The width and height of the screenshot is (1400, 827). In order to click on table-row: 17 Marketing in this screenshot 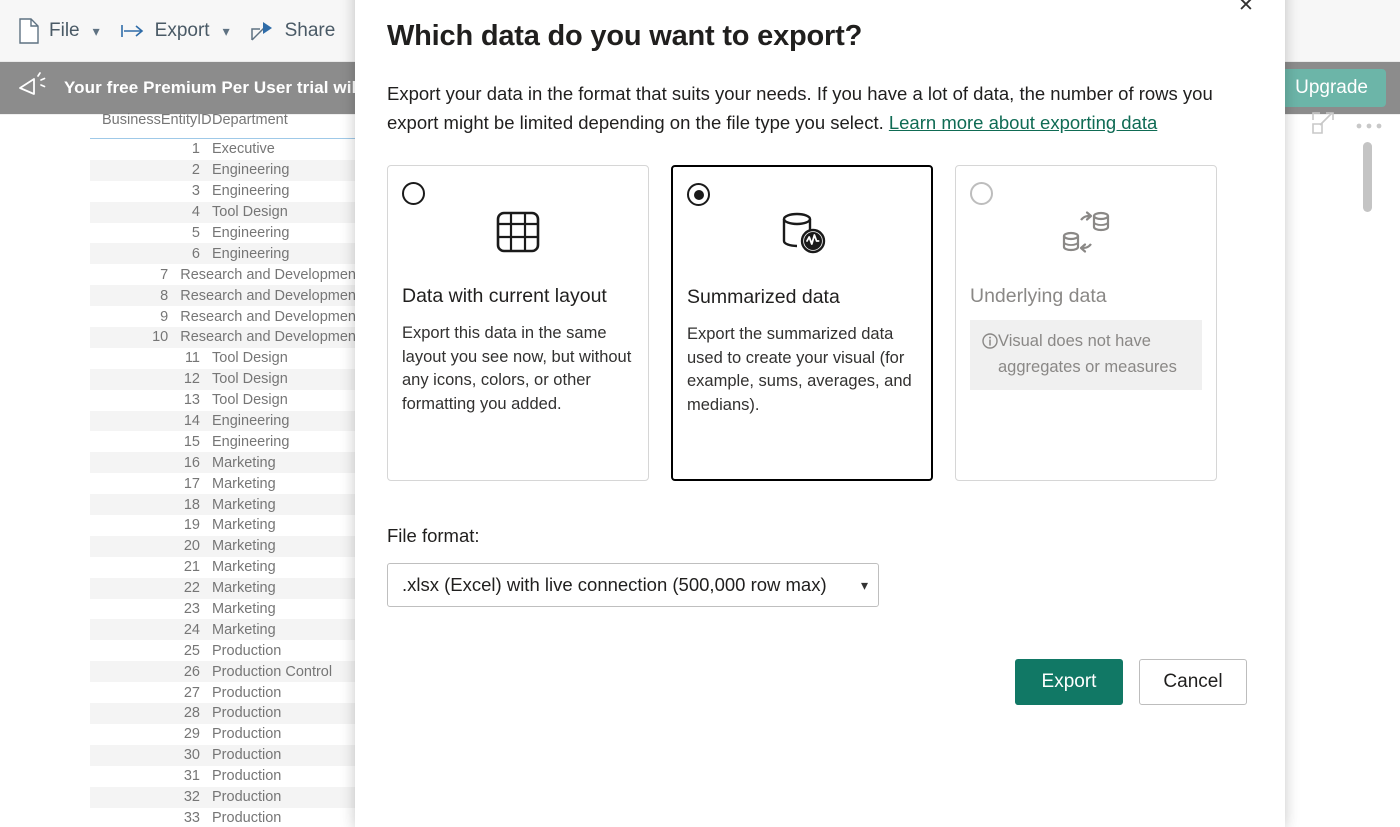, I will do `click(225, 483)`.